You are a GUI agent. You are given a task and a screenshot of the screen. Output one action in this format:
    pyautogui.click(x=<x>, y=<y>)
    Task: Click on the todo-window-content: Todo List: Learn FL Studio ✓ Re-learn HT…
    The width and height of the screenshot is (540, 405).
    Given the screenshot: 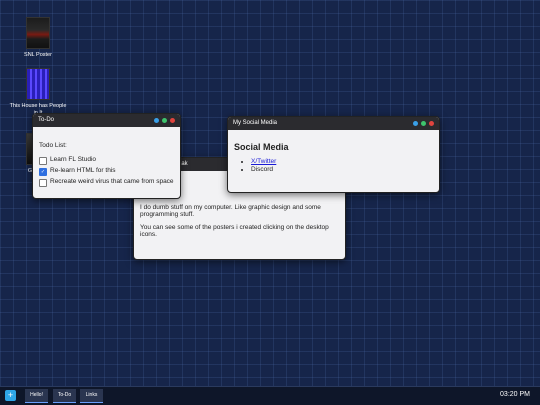 What is the action you would take?
    pyautogui.click(x=106, y=161)
    